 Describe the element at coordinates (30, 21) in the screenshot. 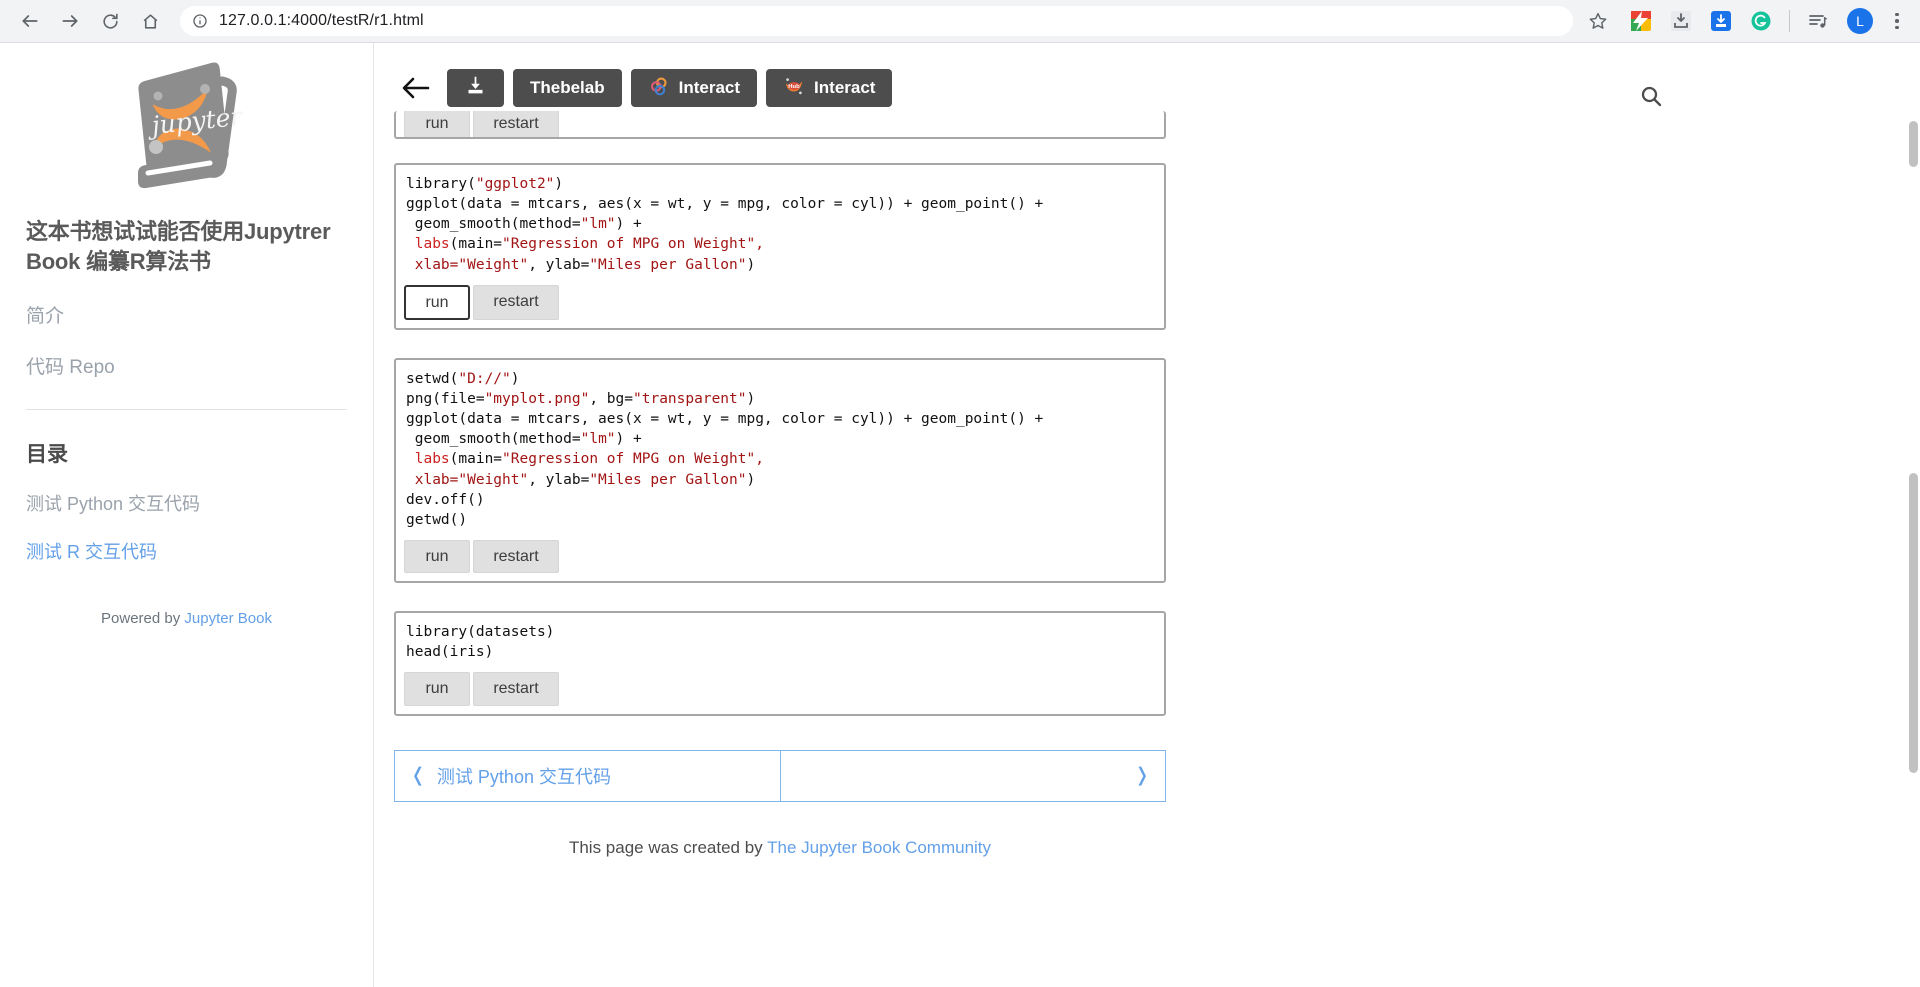

I see `back-arrow-icon` at that location.